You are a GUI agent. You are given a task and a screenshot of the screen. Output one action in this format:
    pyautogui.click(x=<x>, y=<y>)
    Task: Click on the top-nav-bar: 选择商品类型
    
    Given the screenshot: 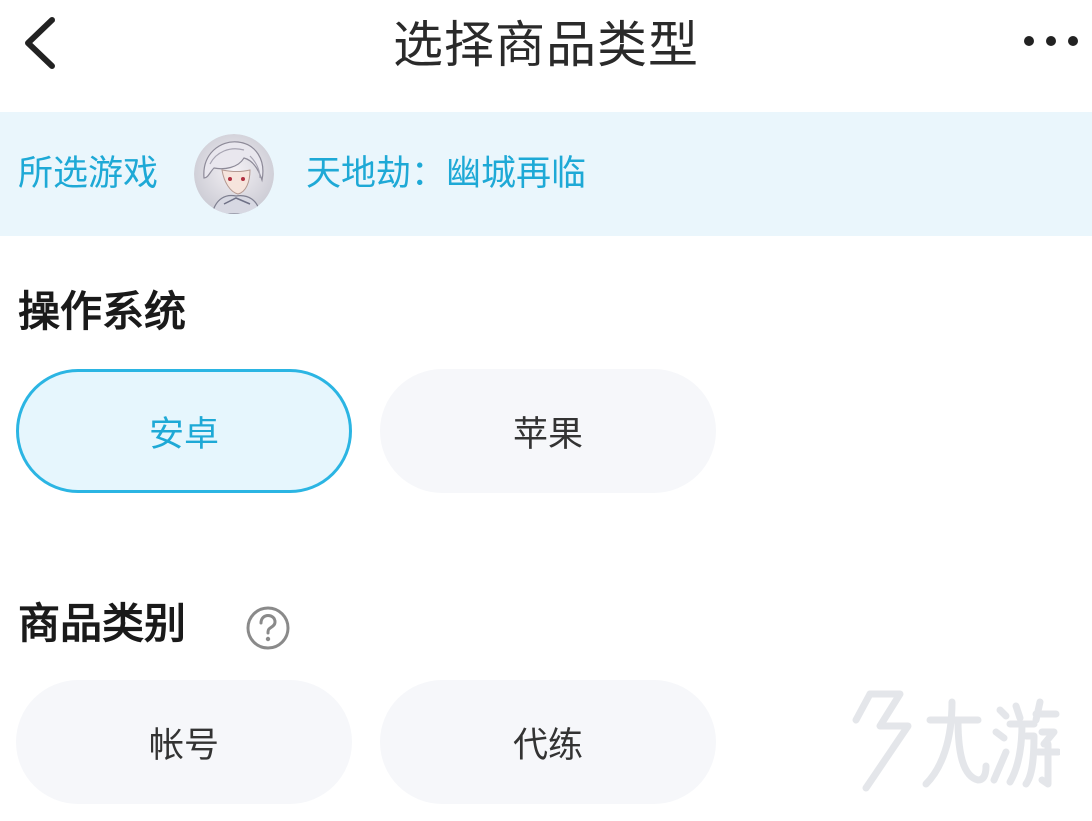 What is the action you would take?
    pyautogui.click(x=546, y=56)
    